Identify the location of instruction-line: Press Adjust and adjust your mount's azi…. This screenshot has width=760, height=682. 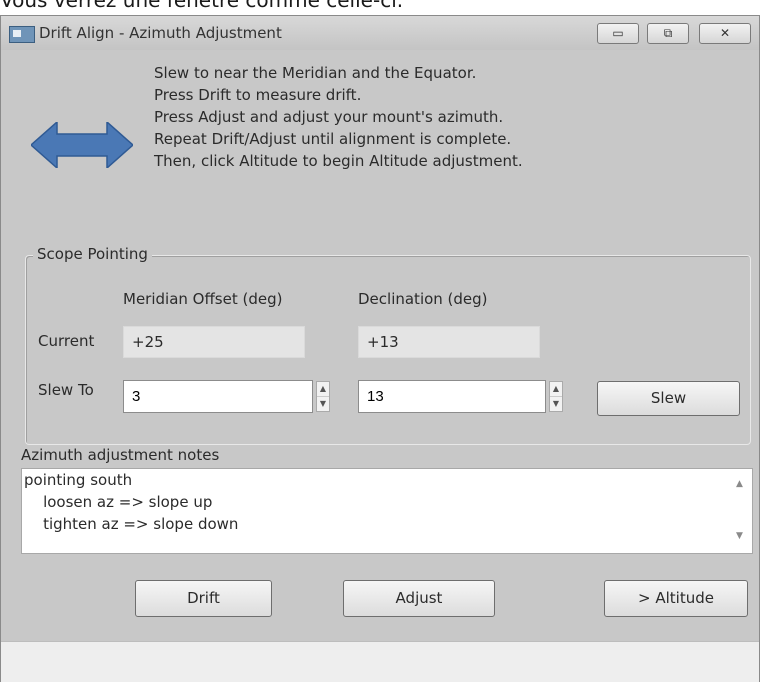
(329, 117).